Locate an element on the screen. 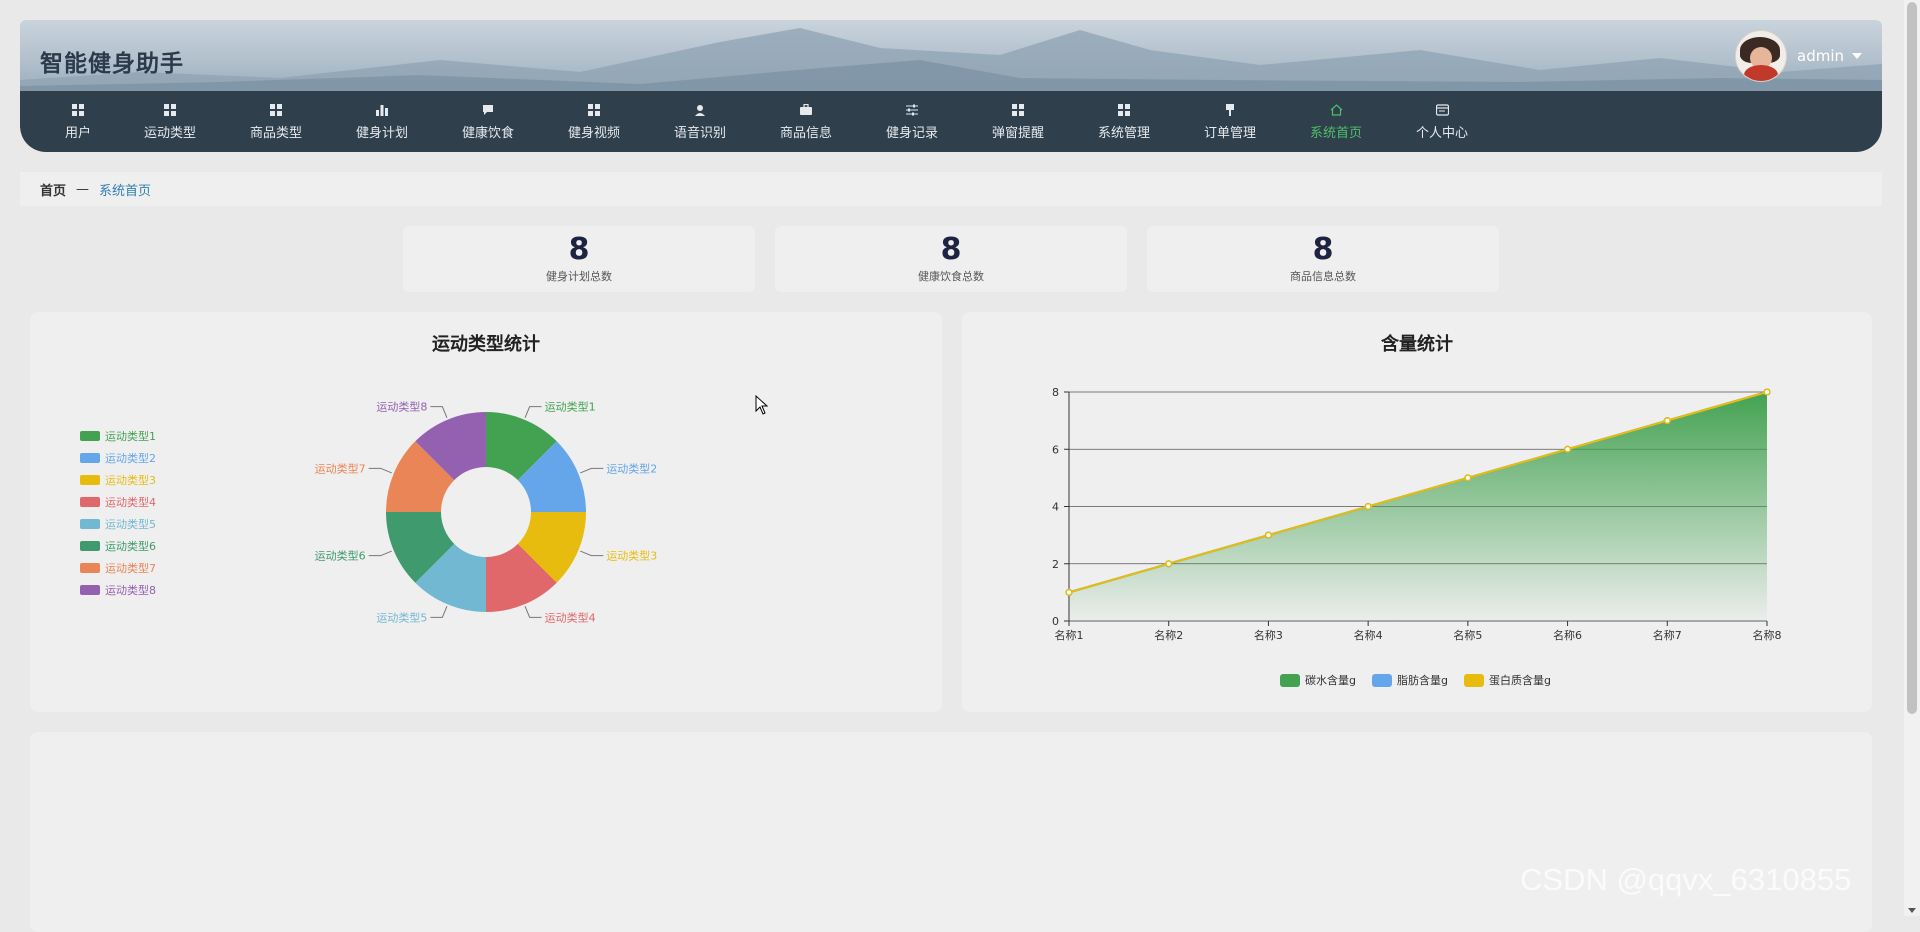  nav-item-popup-reminder: 弹窗提醒 is located at coordinates (1018, 121).